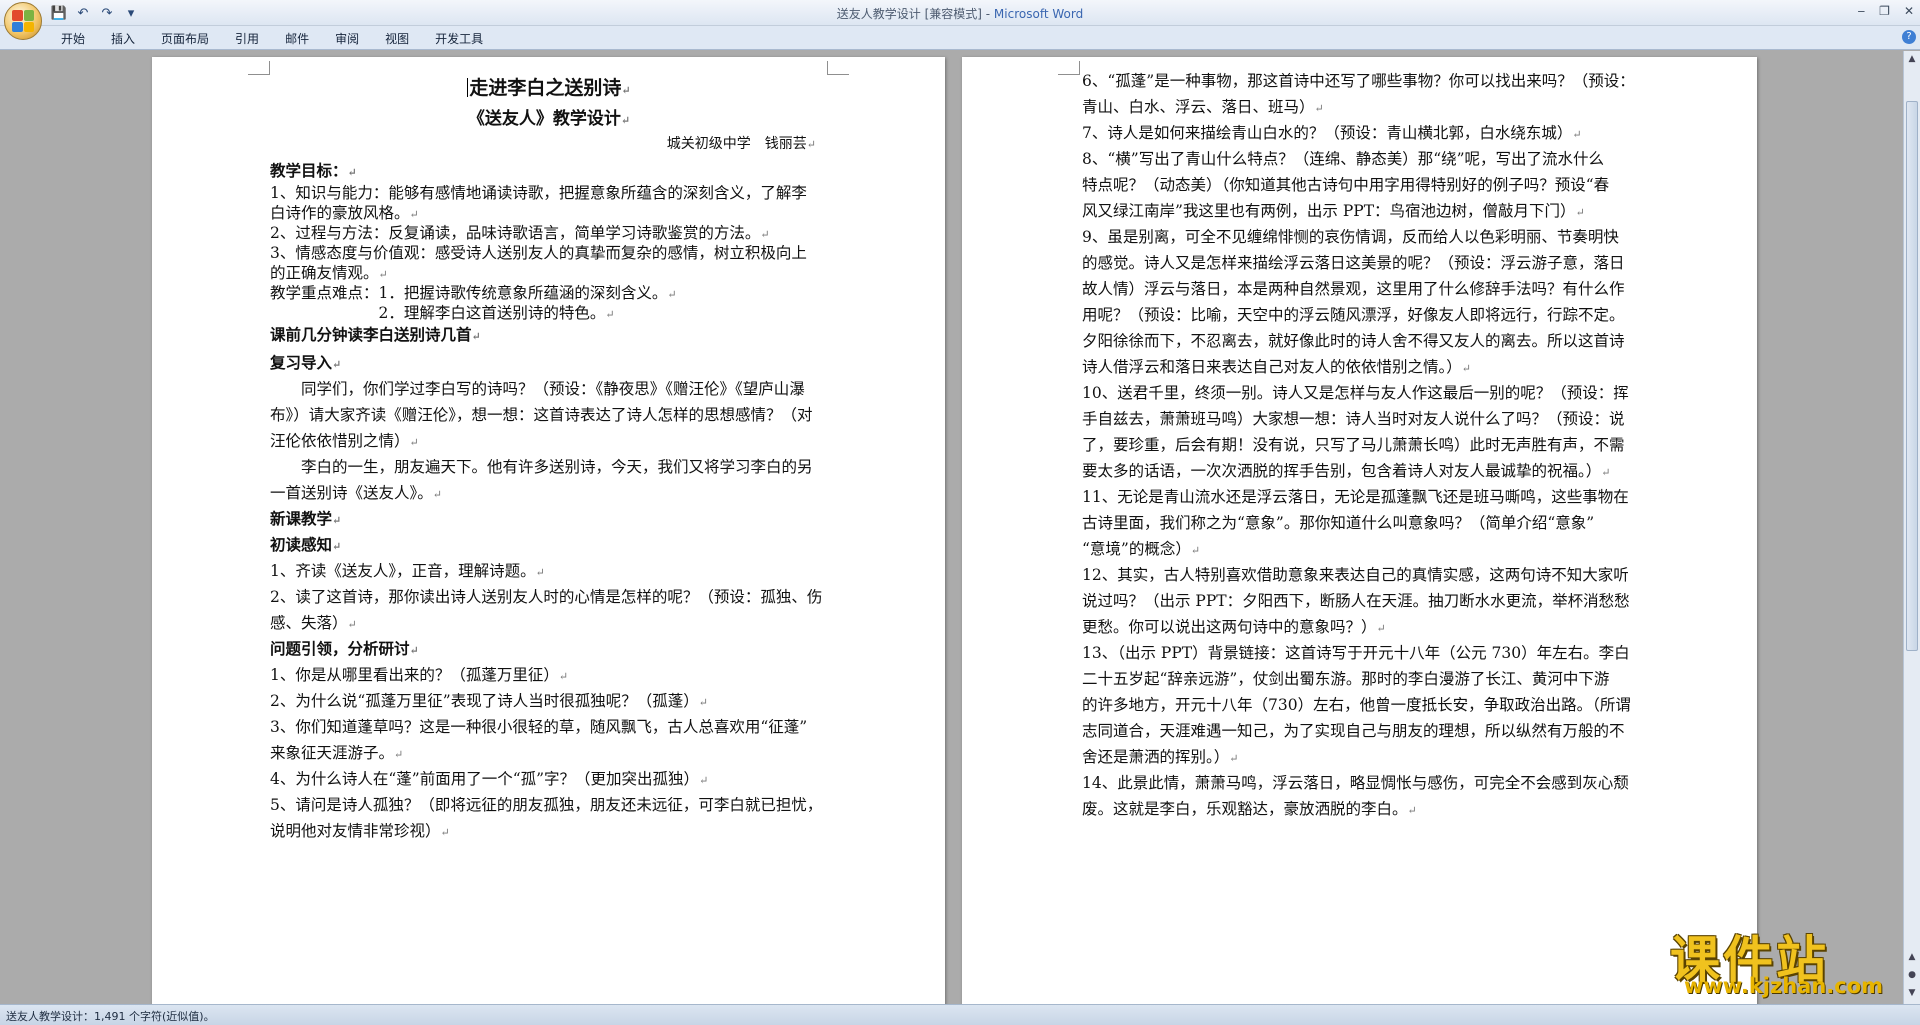  What do you see at coordinates (1358, 81) in the screenshot?
I see `text-line: 6、“孤蓬”是一种事物，那这首诗中还写了哪些事物？你可以找出来吗？（预设：` at bounding box center [1358, 81].